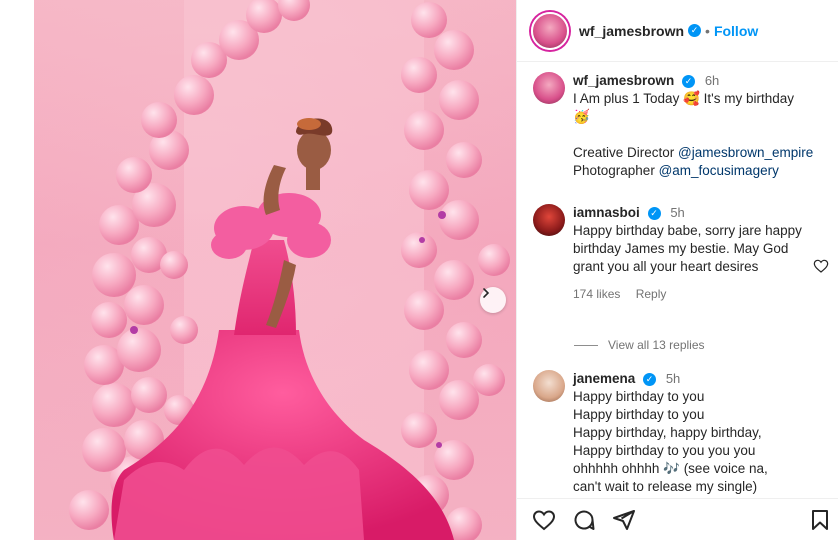 The width and height of the screenshot is (838, 540). What do you see at coordinates (604, 378) in the screenshot?
I see `comment-username: janemena` at bounding box center [604, 378].